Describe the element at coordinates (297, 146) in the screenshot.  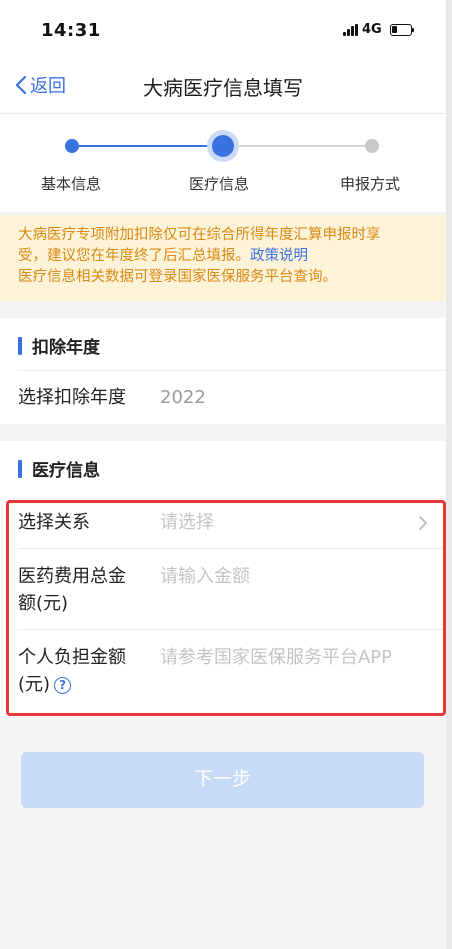
I see `step-line-todo` at that location.